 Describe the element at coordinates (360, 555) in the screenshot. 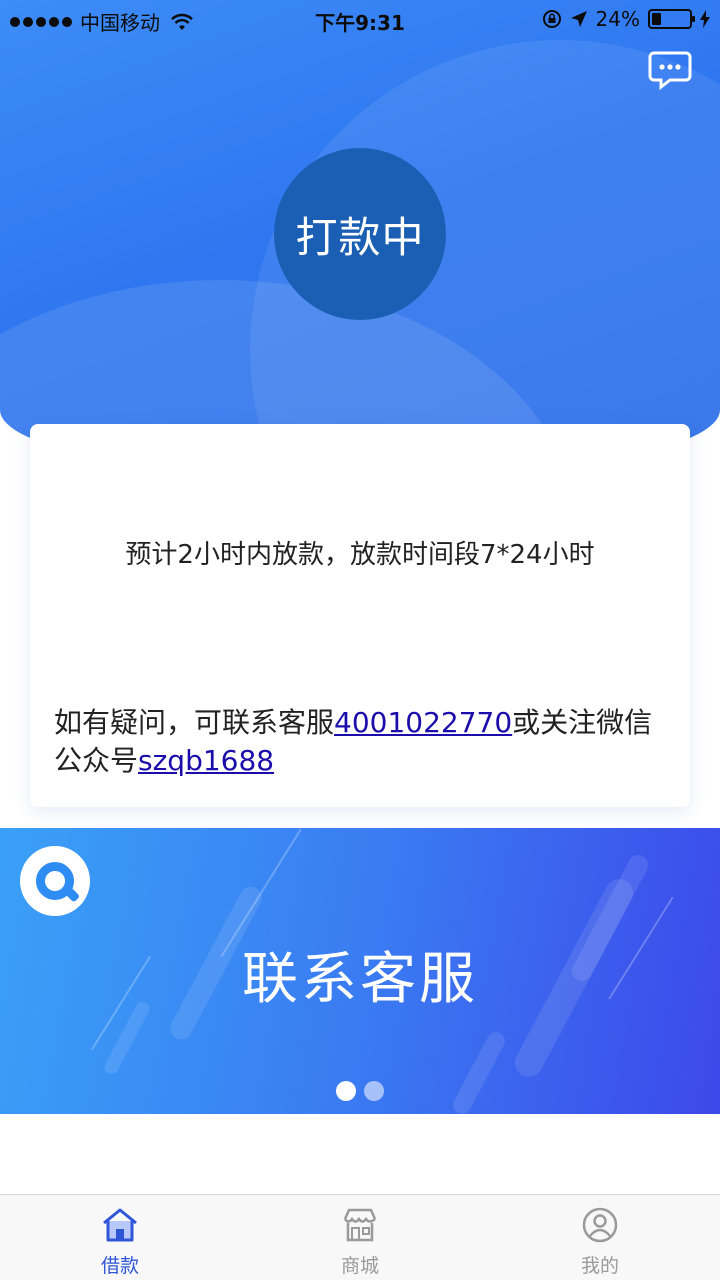

I see `eta-text: 预计2小时内放款，放款时间段7*24小时` at that location.